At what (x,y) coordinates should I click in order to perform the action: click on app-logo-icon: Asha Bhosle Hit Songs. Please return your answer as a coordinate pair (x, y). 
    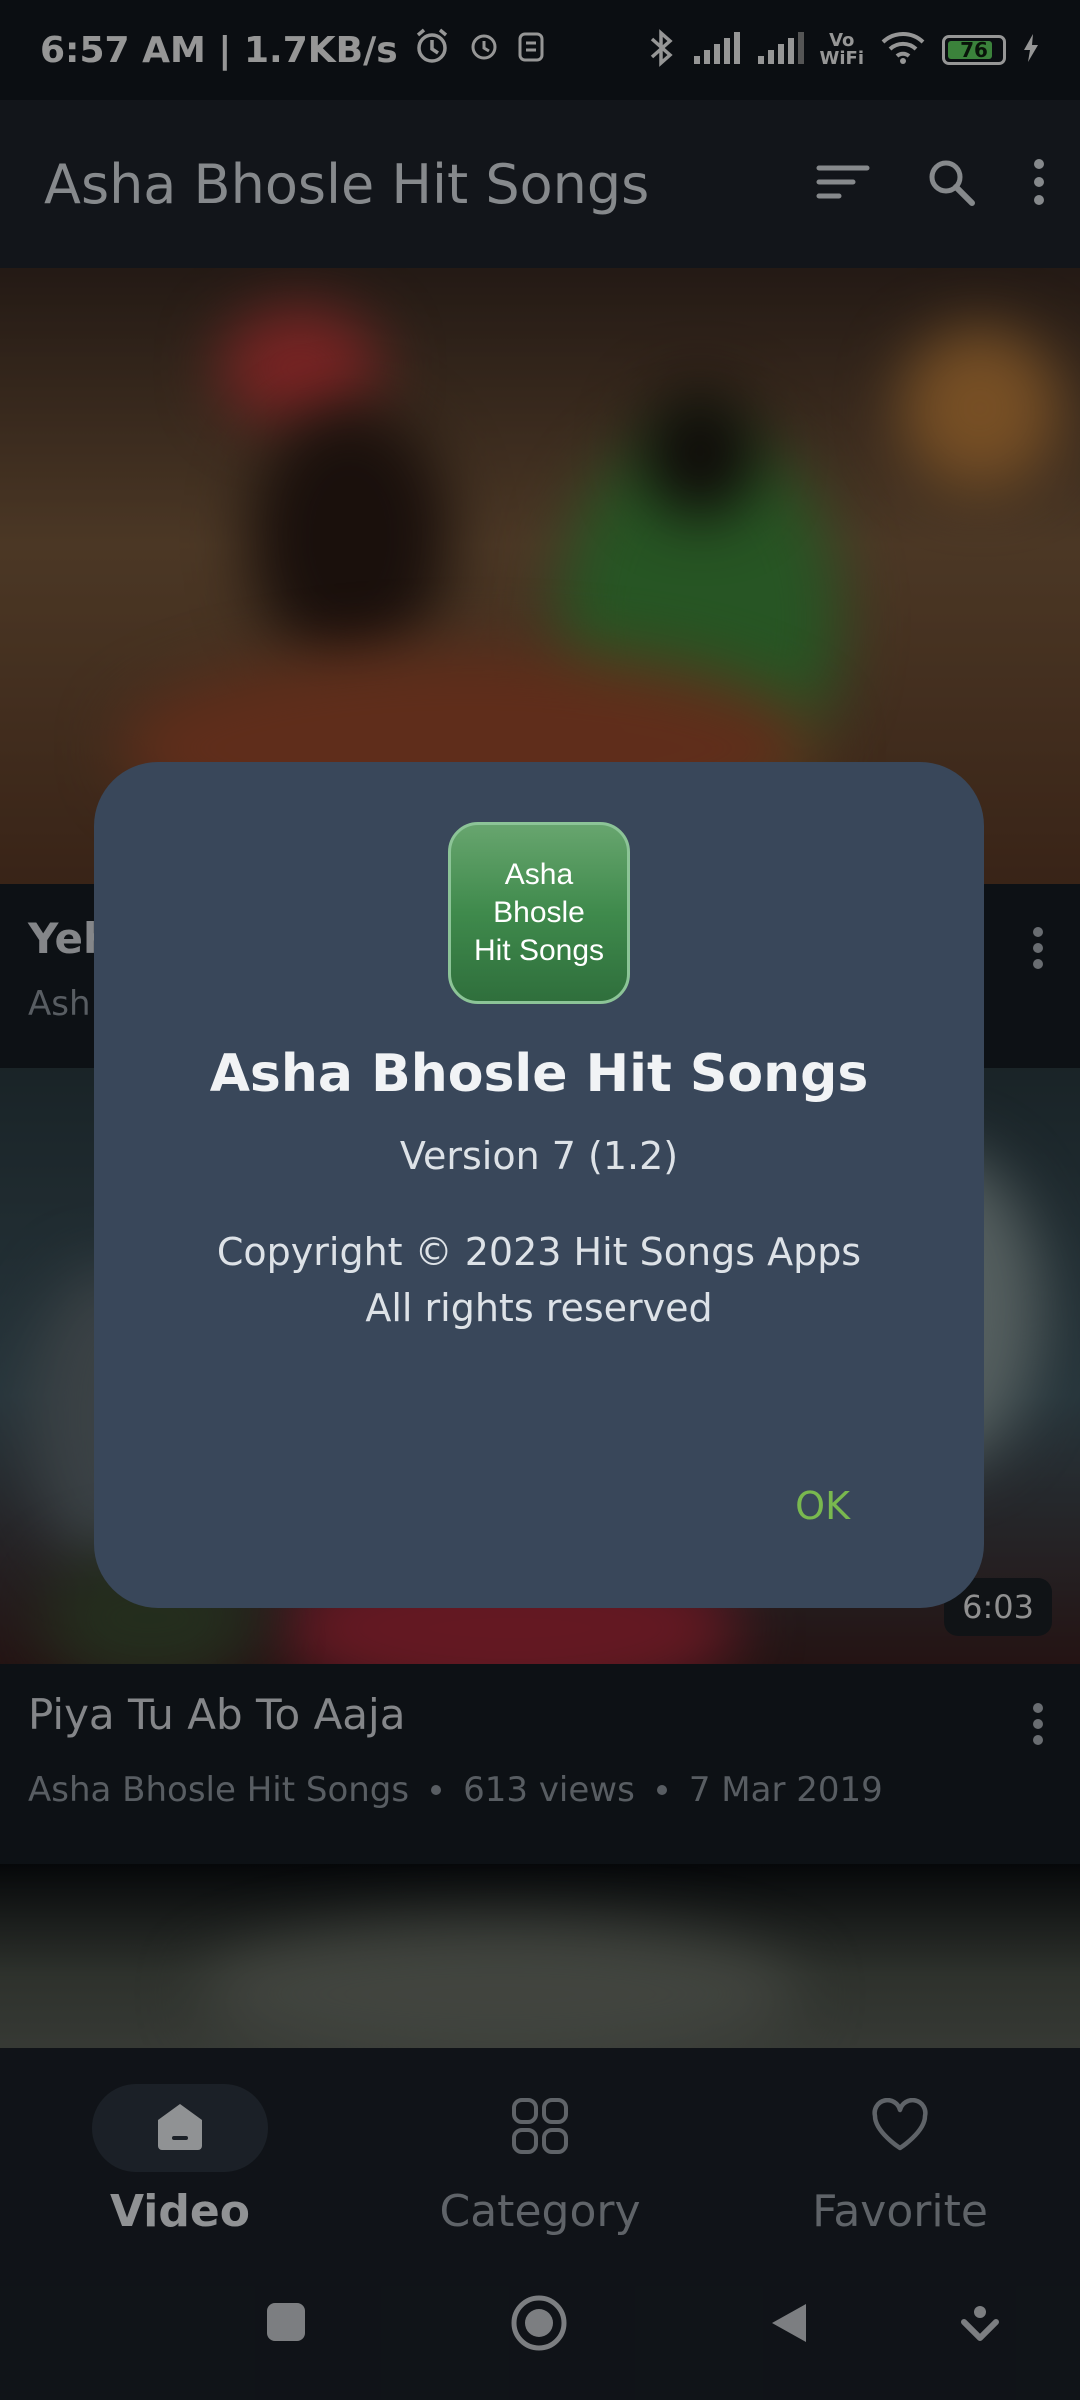
    Looking at the image, I should click on (539, 913).